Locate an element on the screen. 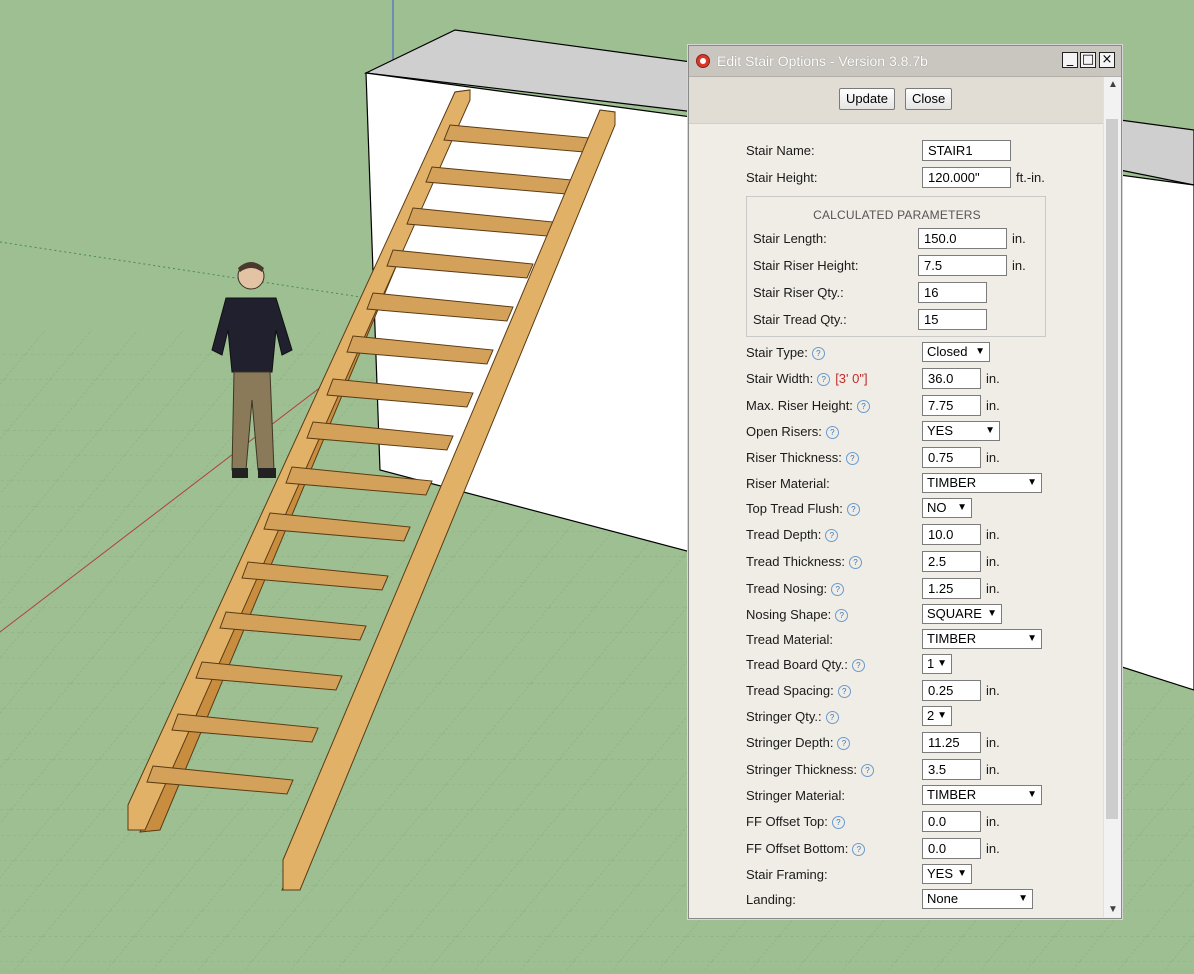 The width and height of the screenshot is (1194, 974). close-window-button: × is located at coordinates (1107, 60).